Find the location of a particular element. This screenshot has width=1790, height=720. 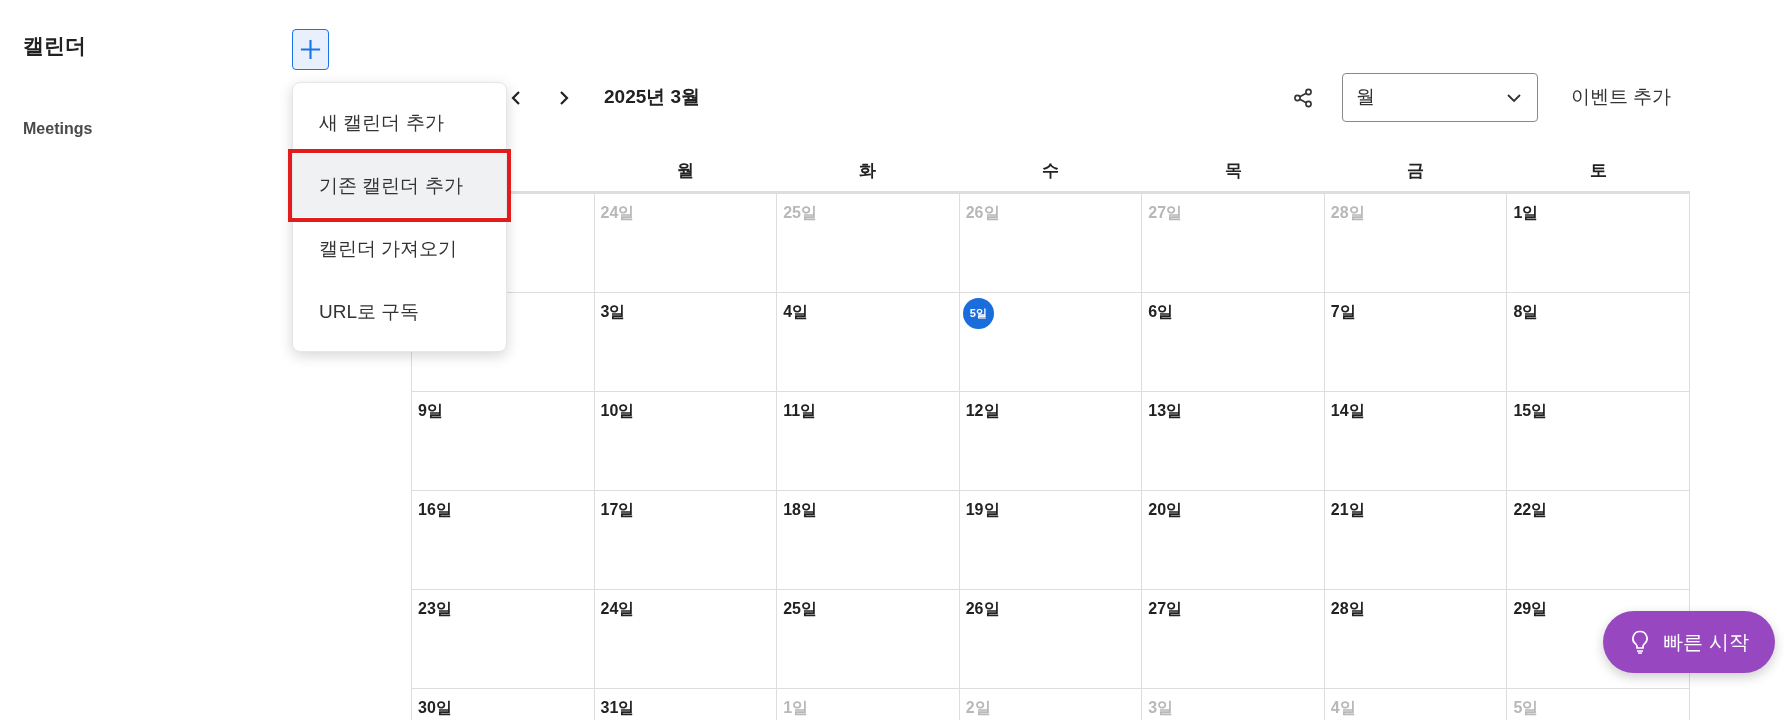

weekday-header: 월 is located at coordinates (685, 170).